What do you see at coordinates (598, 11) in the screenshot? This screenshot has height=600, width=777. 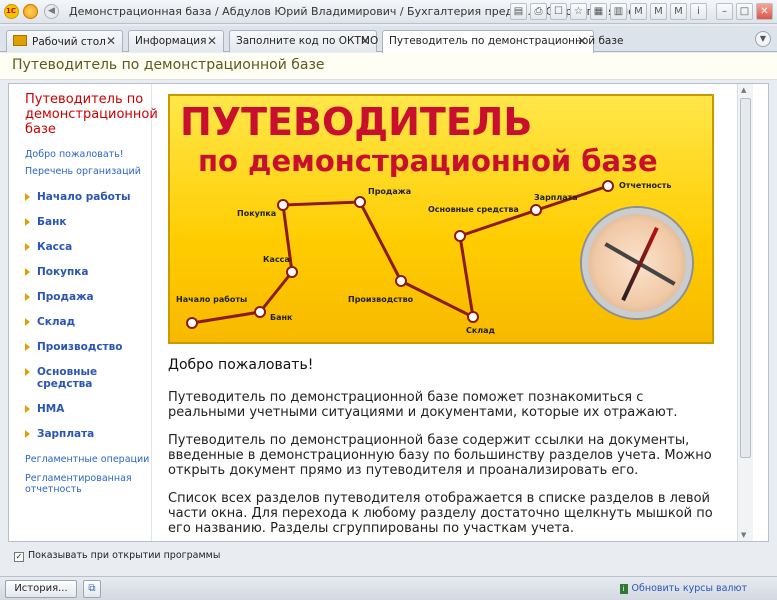 I see `calculator-icon: ▦` at bounding box center [598, 11].